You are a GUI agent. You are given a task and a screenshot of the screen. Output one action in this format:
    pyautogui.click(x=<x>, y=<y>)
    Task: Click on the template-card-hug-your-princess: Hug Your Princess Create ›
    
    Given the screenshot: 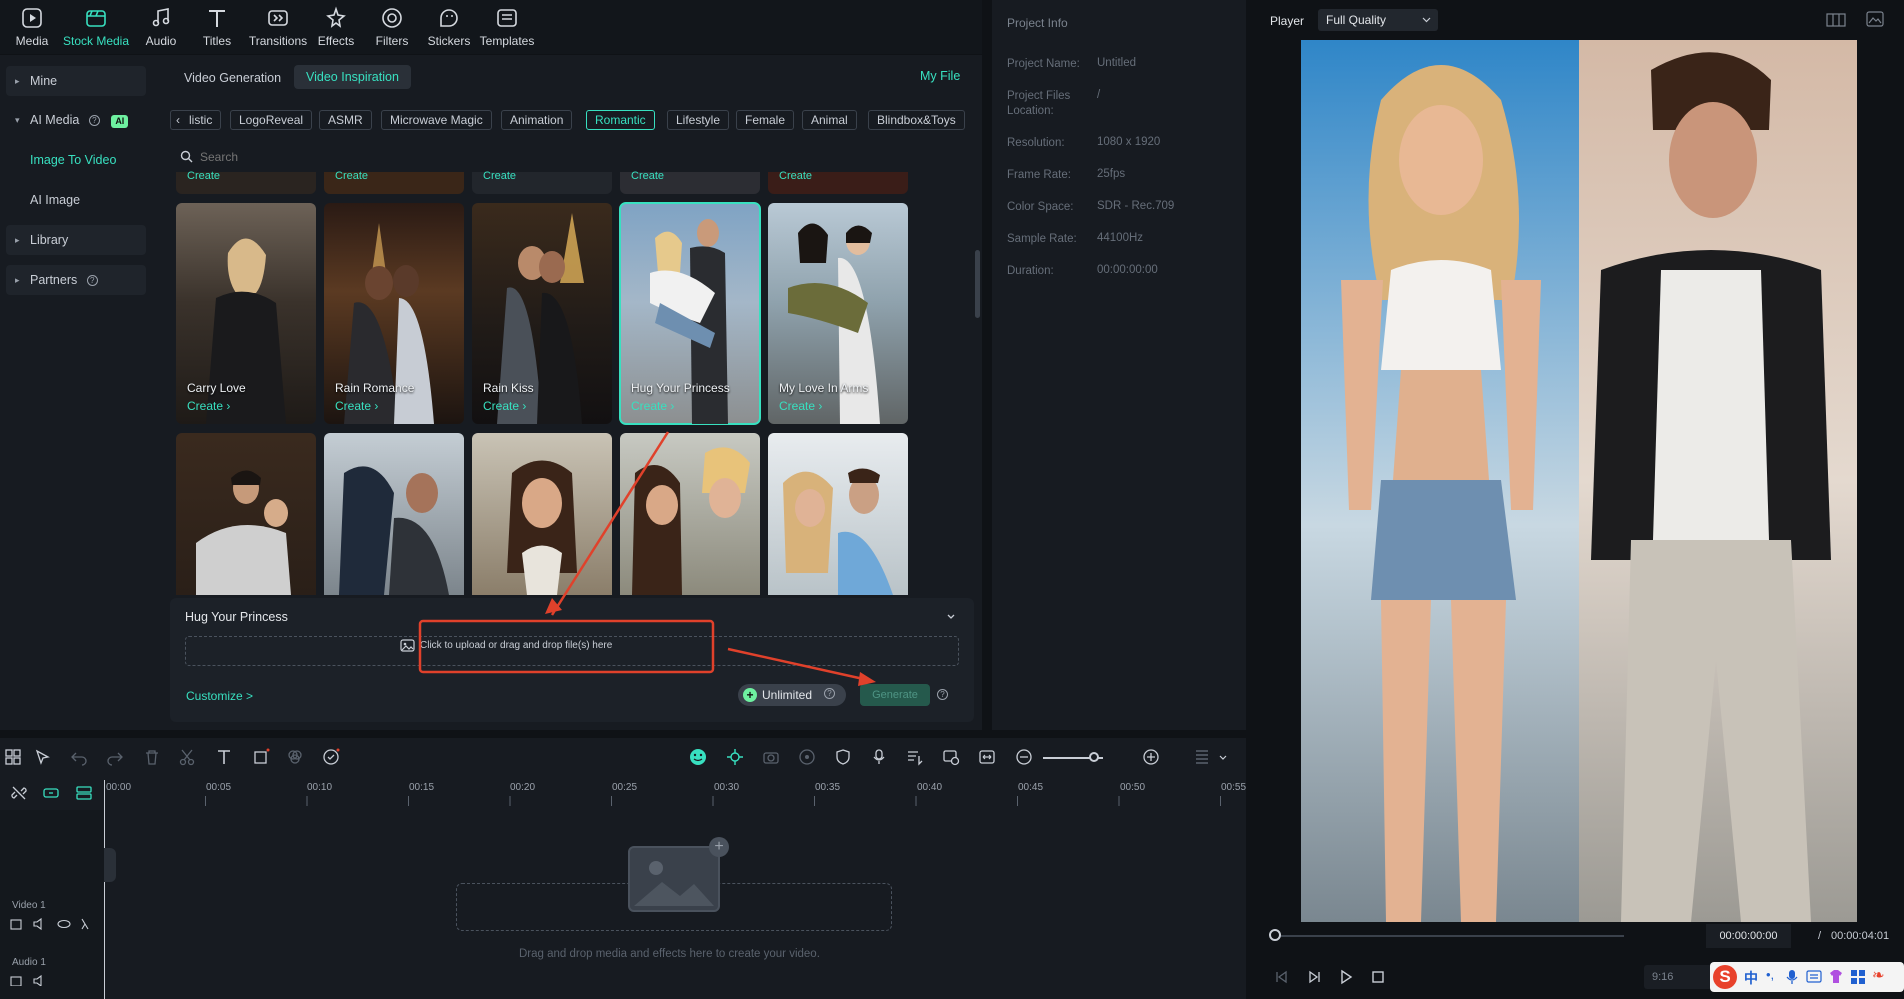 What is the action you would take?
    pyautogui.click(x=690, y=313)
    